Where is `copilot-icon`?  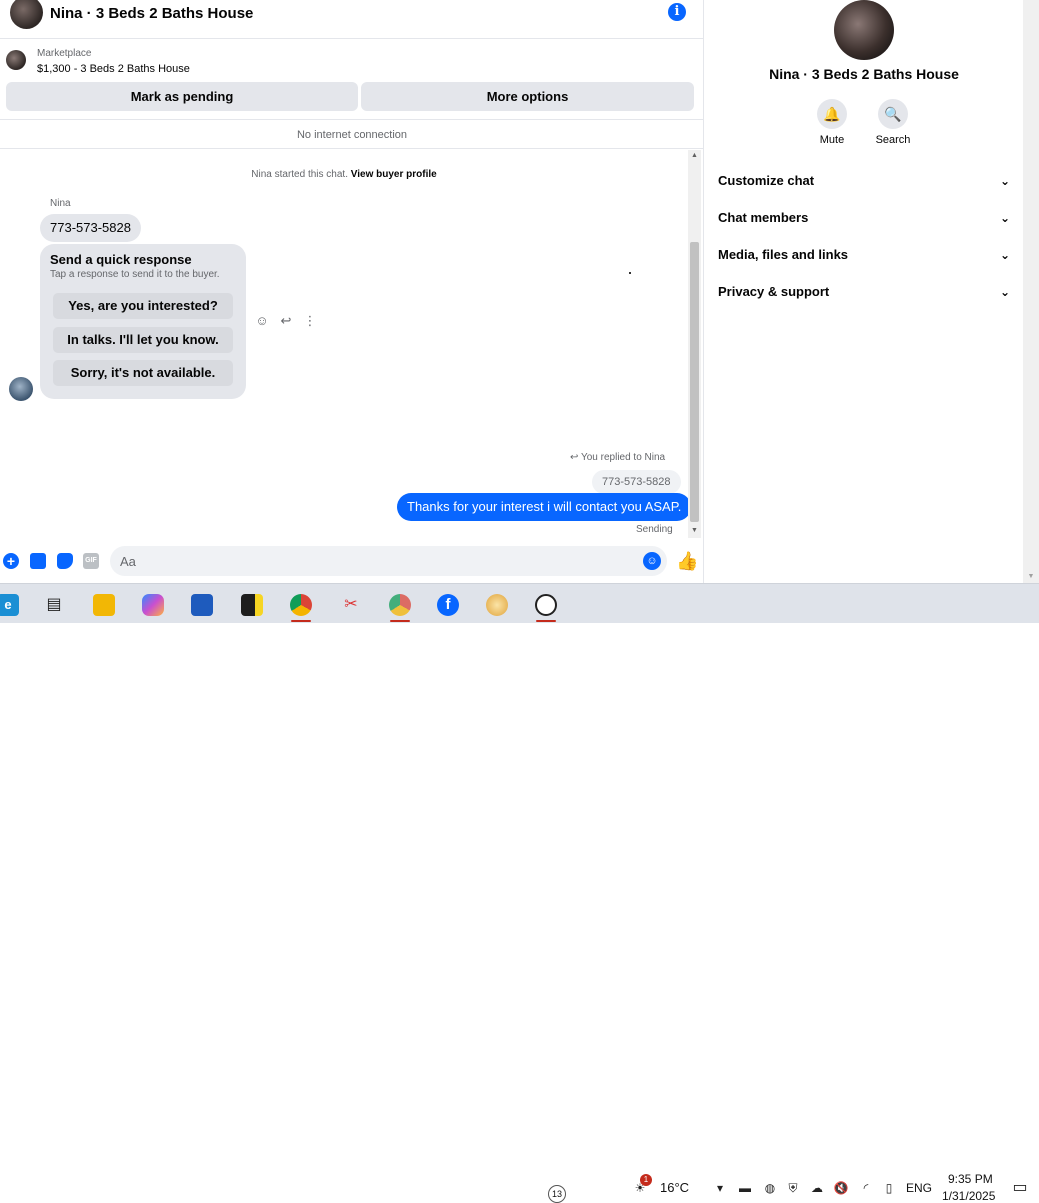
copilot-icon is located at coordinates (153, 604).